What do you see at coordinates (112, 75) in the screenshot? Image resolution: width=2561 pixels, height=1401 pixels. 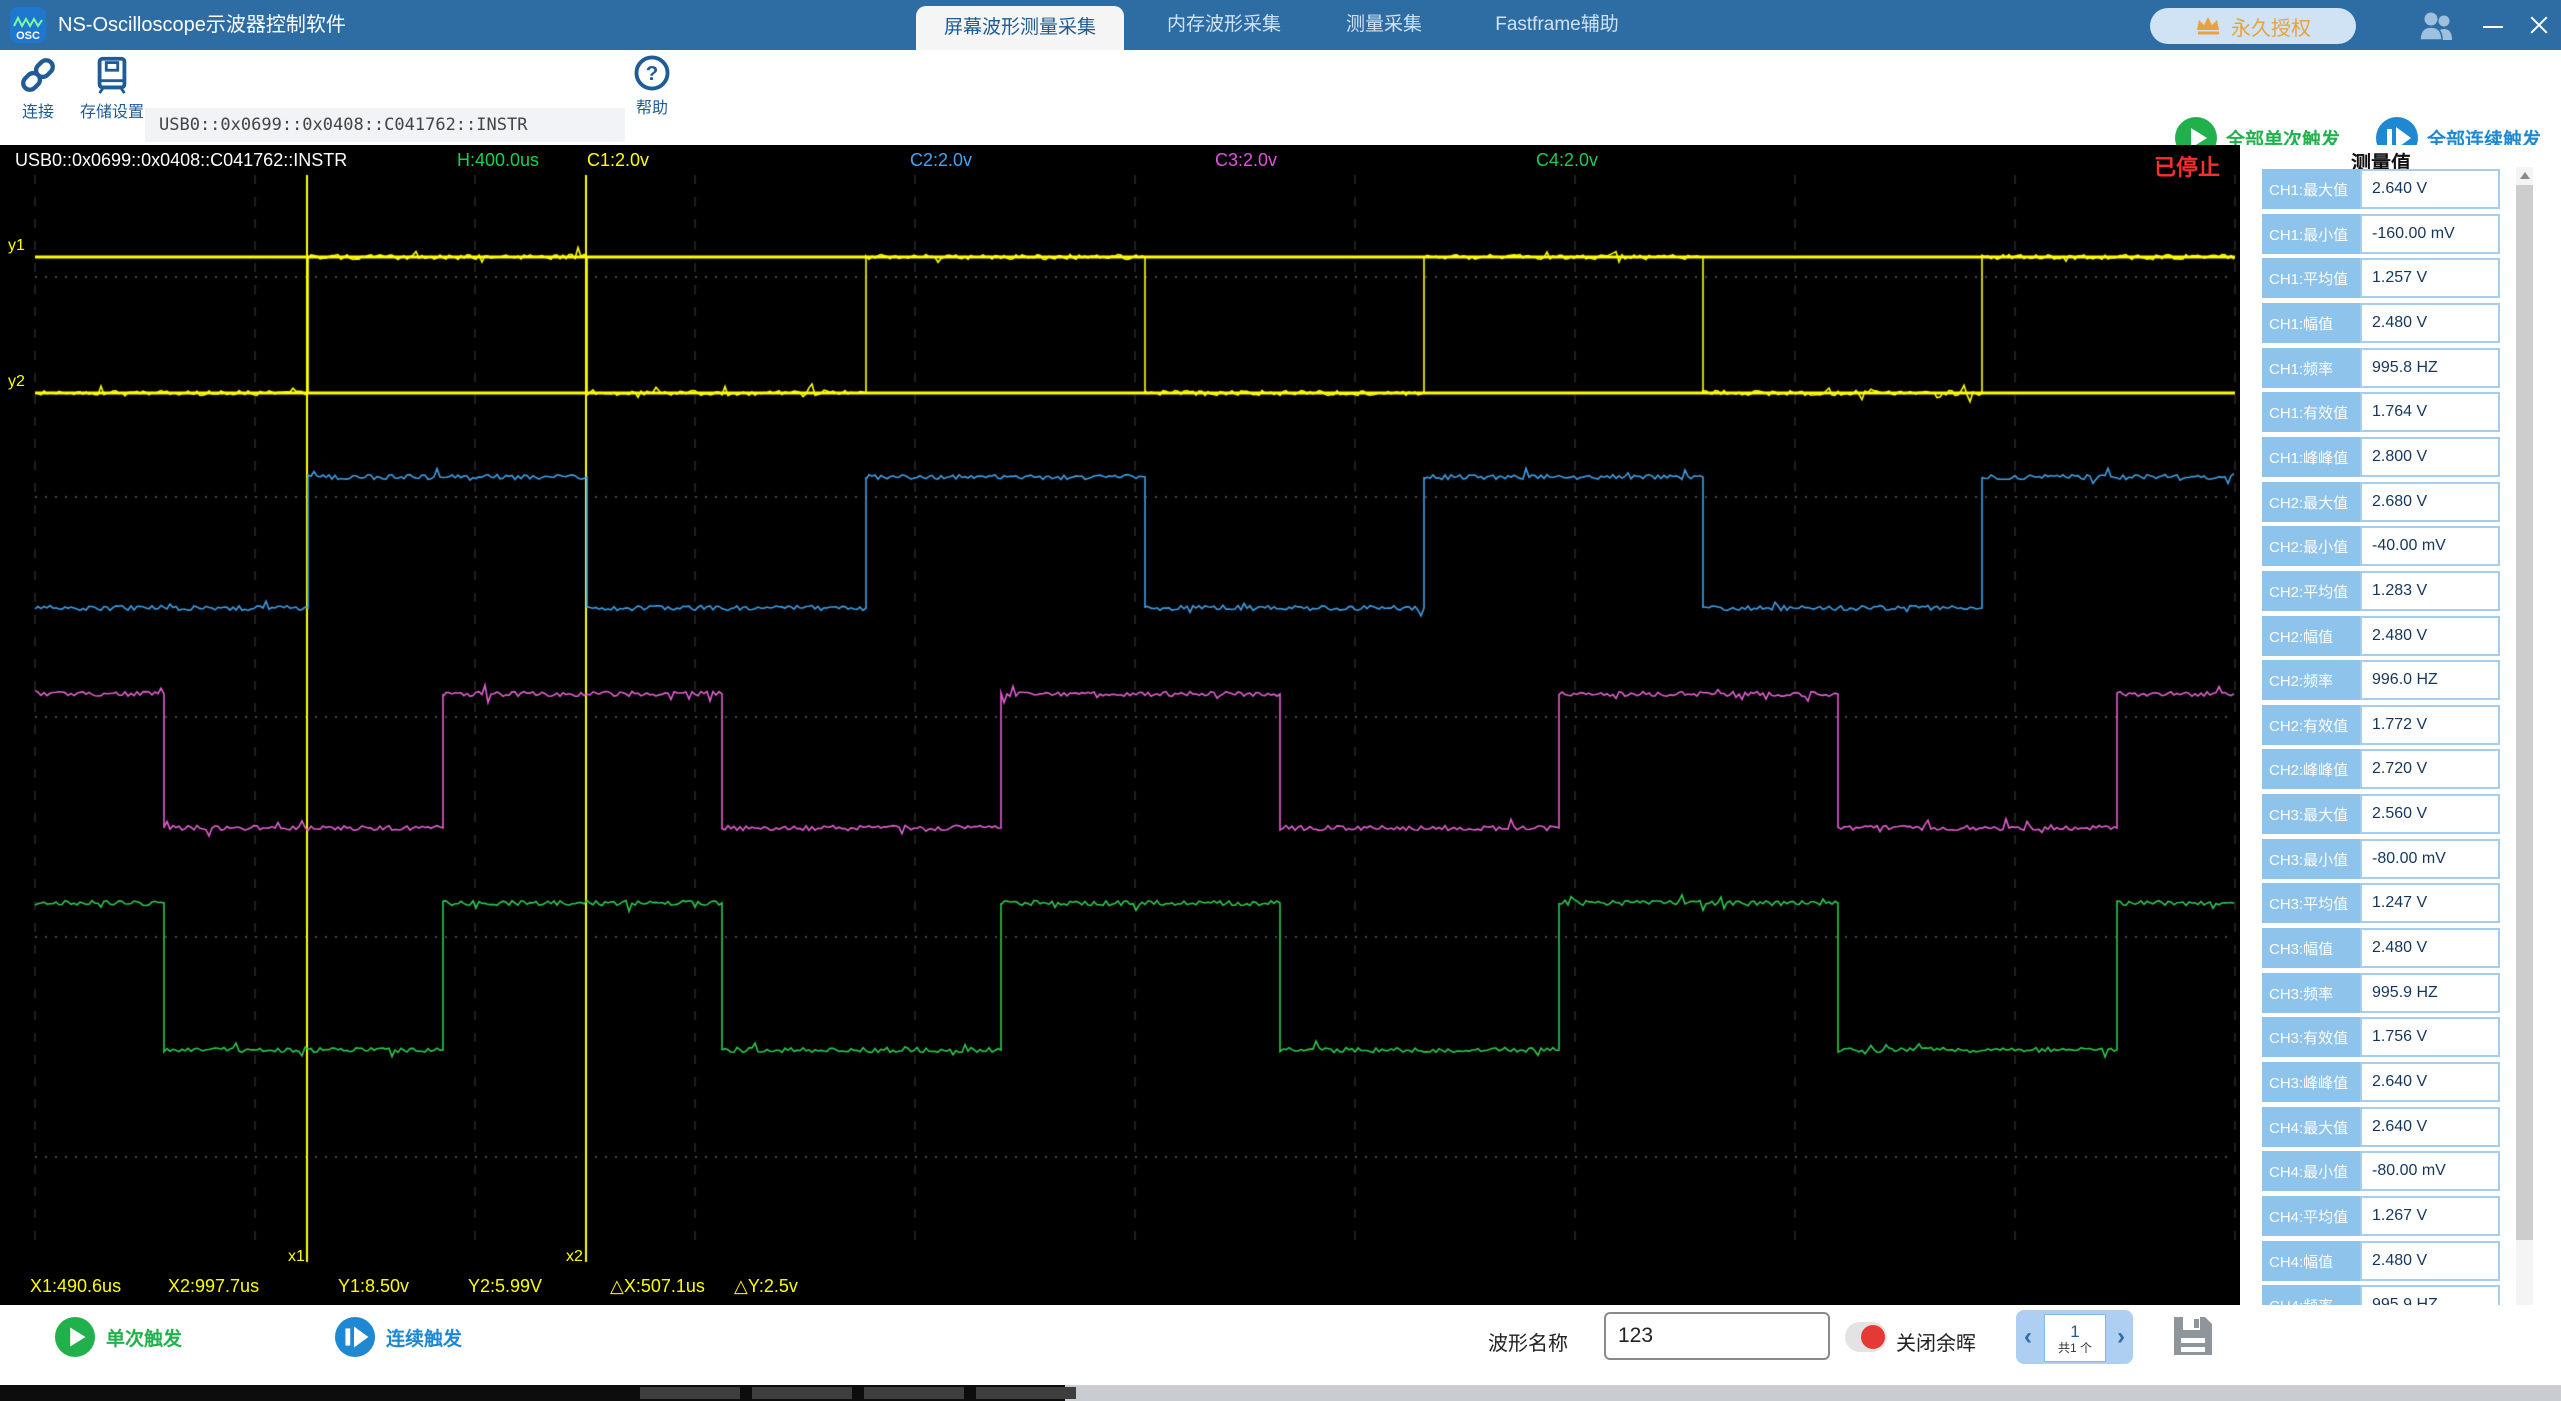 I see `storage-icon` at bounding box center [112, 75].